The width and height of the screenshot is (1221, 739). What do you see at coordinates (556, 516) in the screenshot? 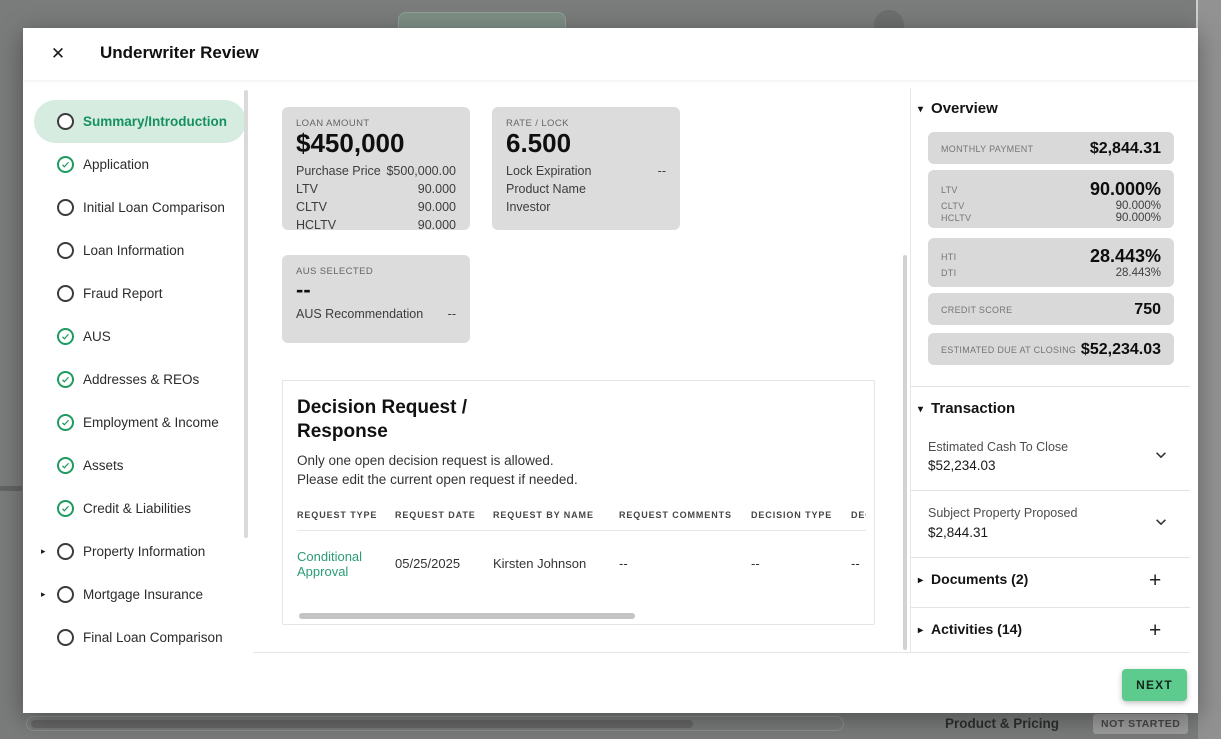
I see `col-request-by-name: REQUEST BY NAME` at bounding box center [556, 516].